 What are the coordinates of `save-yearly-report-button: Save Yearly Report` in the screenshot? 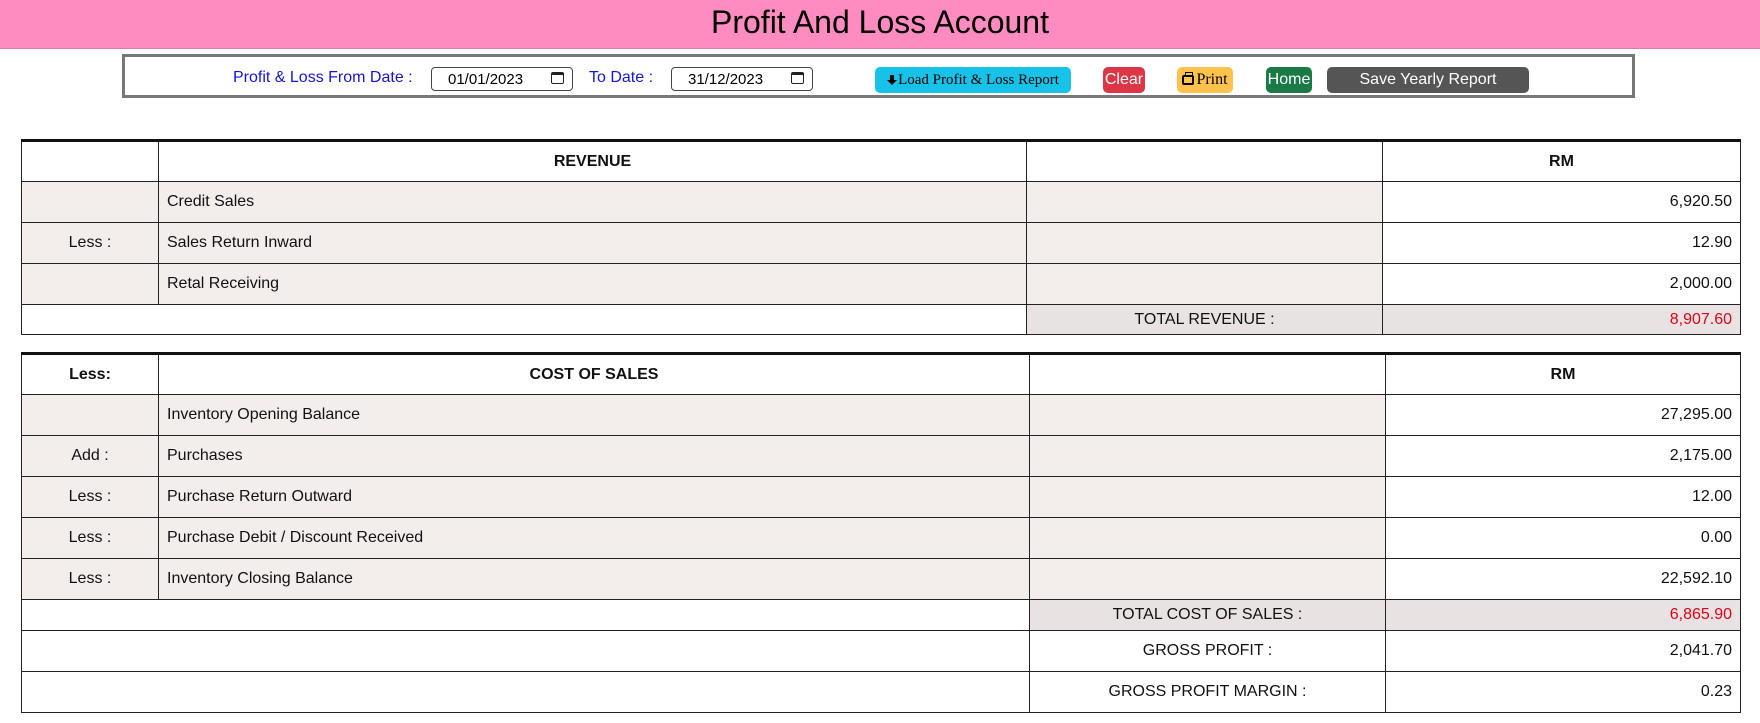 It's located at (1428, 80).